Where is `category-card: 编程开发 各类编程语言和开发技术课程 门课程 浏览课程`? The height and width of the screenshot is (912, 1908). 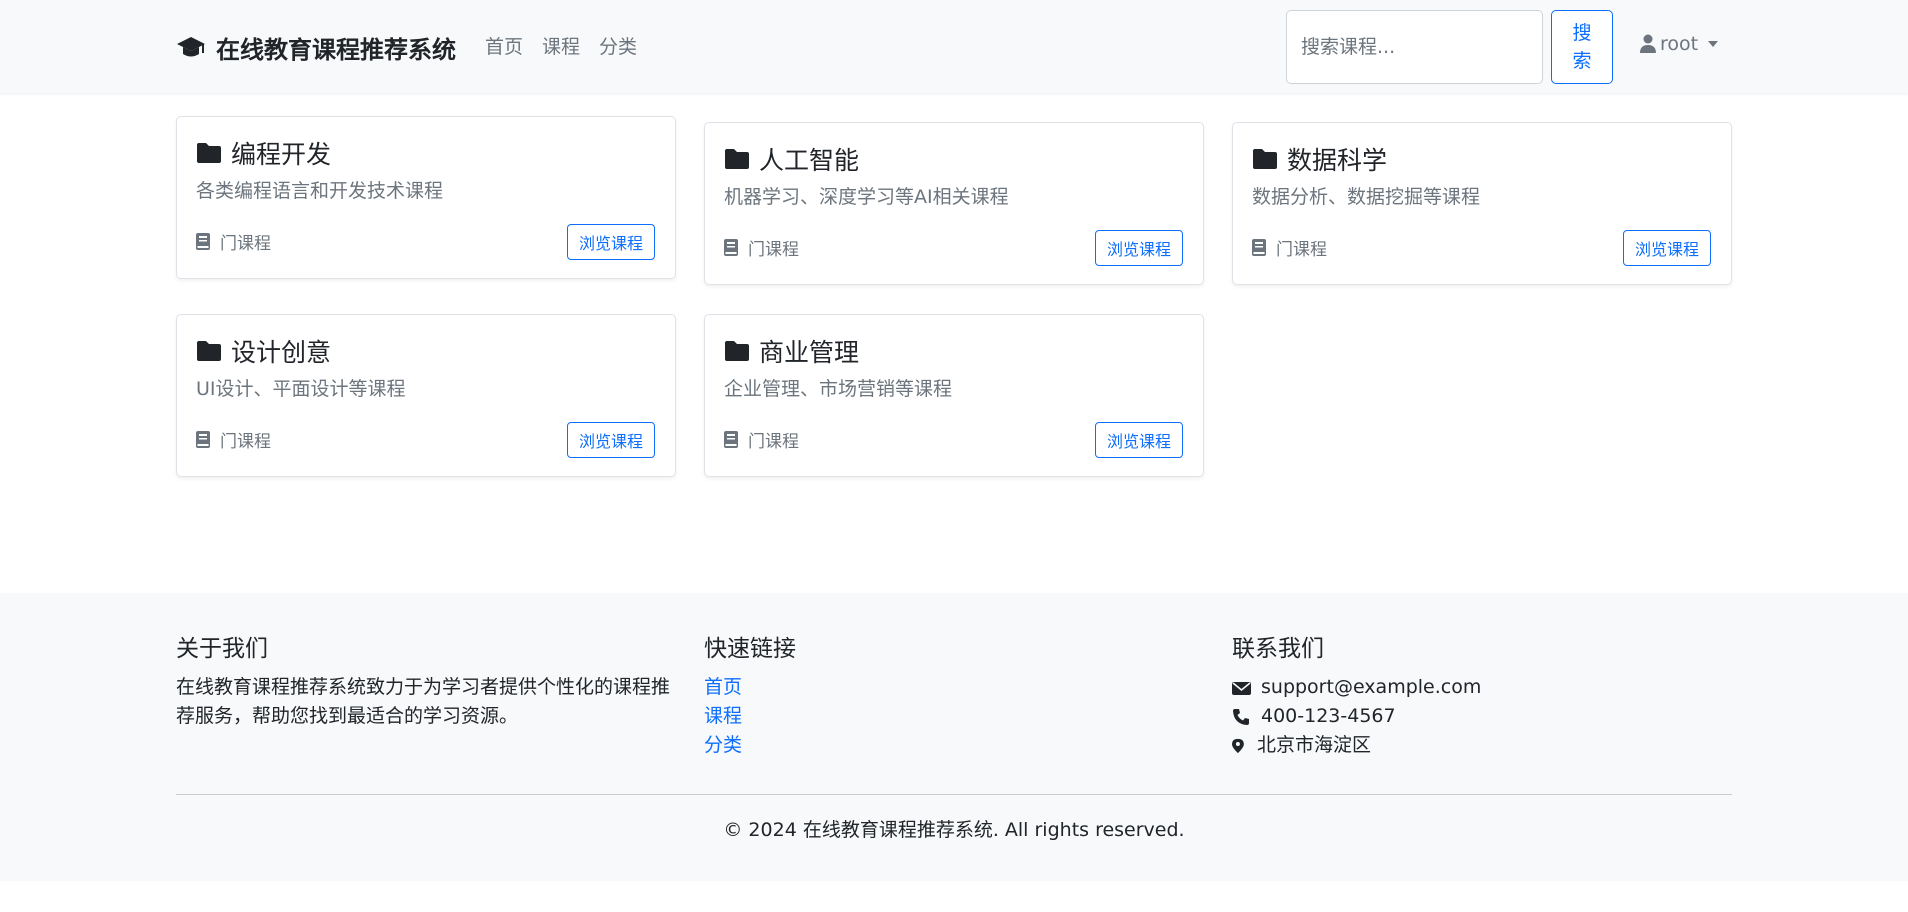
category-card: 编程开发 各类编程语言和开发技术课程 门课程 浏览课程 is located at coordinates (426, 197).